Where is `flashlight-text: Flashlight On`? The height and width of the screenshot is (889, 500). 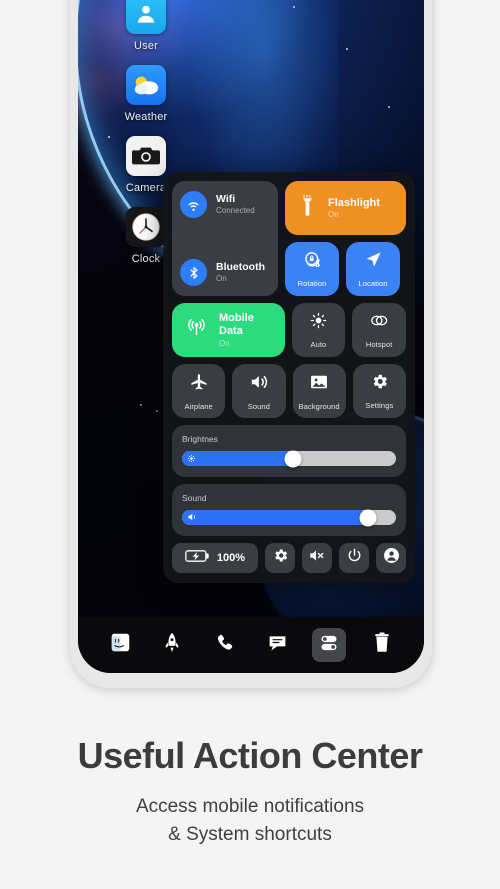
flashlight-text: Flashlight On is located at coordinates (354, 208).